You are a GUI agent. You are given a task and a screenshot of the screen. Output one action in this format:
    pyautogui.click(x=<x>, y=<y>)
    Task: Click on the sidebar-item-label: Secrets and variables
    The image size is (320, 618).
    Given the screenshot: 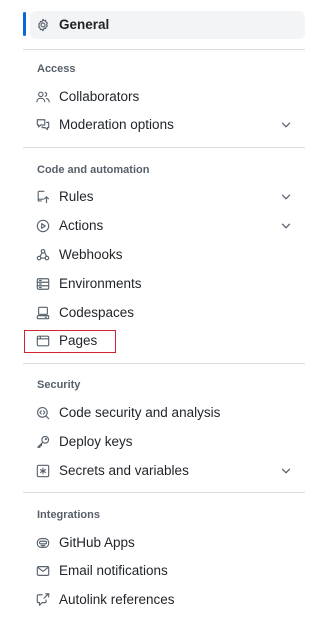 What is the action you would take?
    pyautogui.click(x=124, y=470)
    